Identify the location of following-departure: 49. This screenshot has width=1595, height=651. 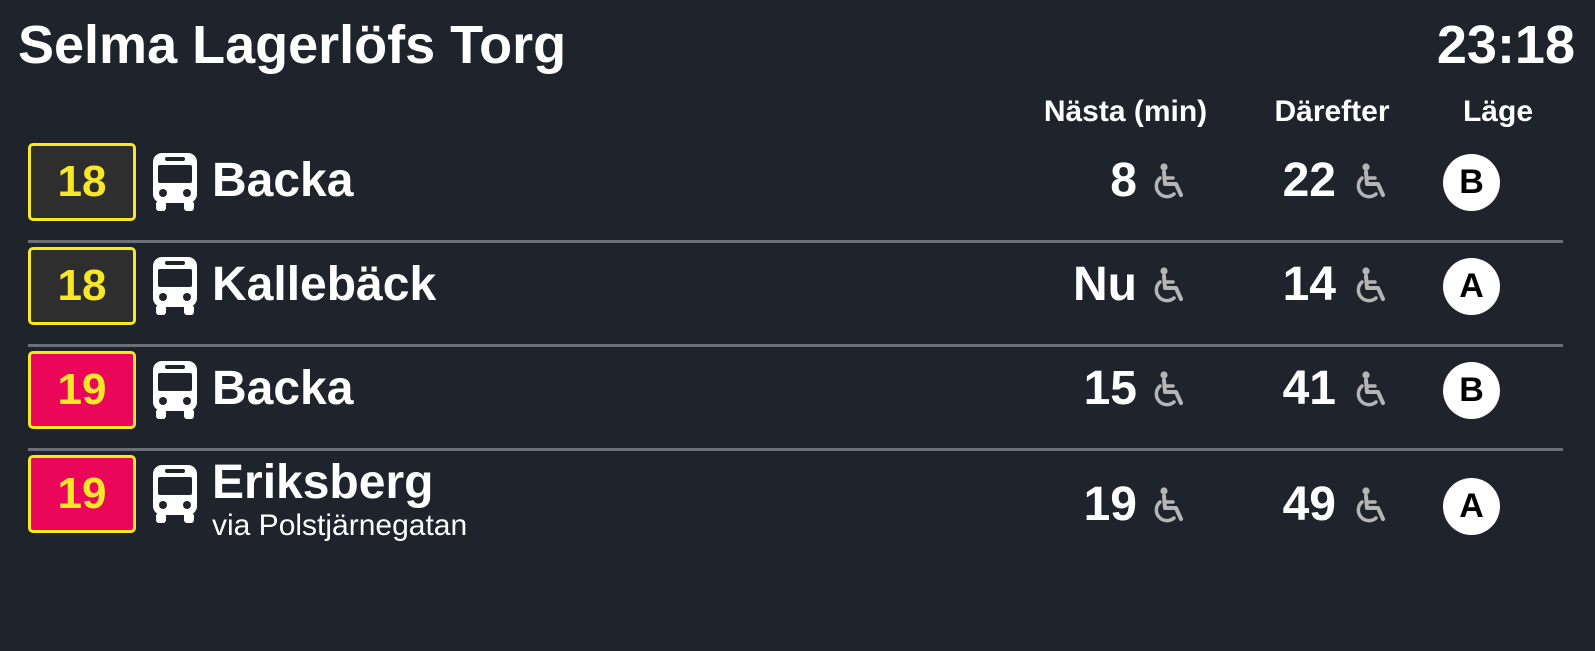
(1309, 504).